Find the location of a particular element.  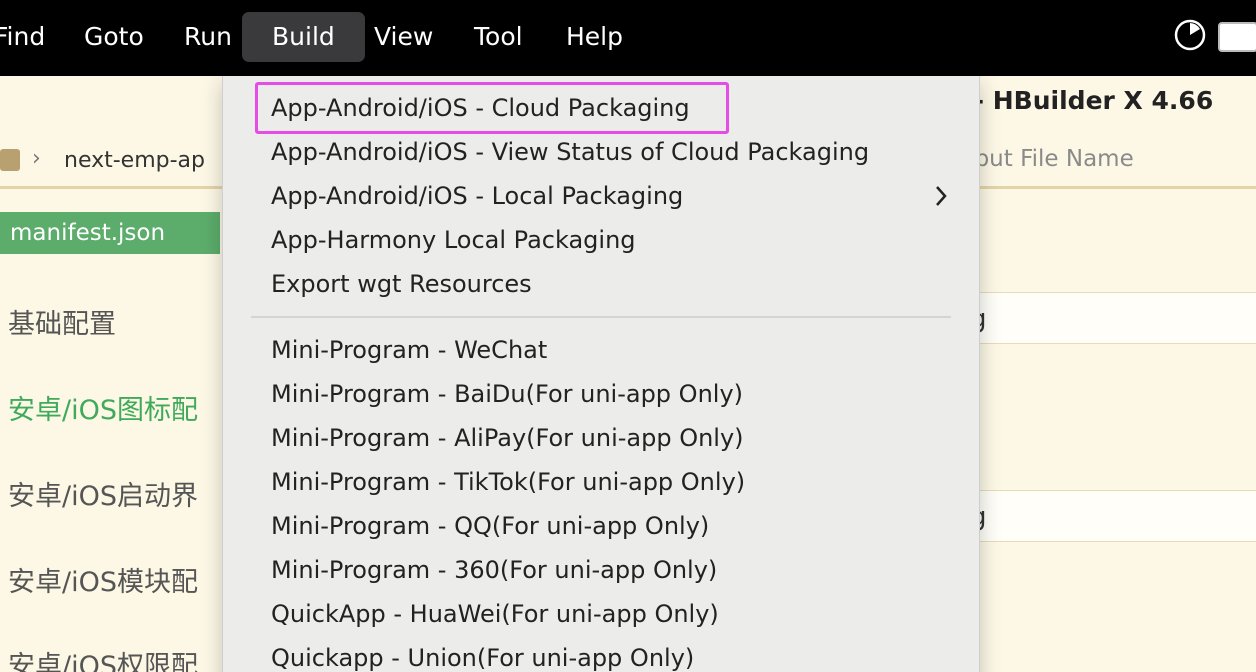

menu-item-quickapp-huawei: QuickApp - HuaWei(For uni-app Only) is located at coordinates (495, 614).